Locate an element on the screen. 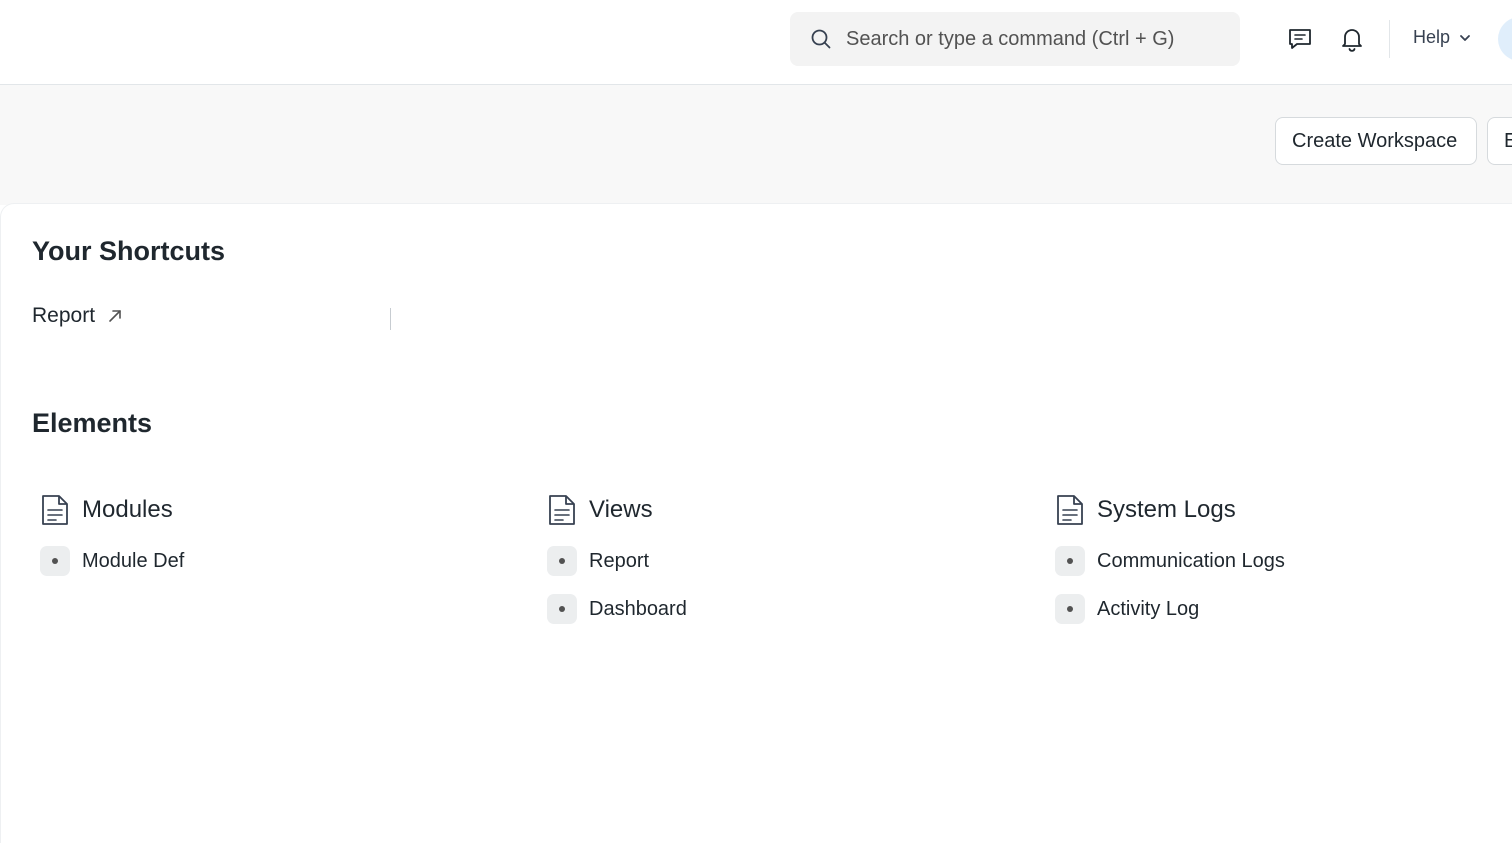 Image resolution: width=1512 pixels, height=843 pixels. help-dropdown: Help is located at coordinates (1442, 37).